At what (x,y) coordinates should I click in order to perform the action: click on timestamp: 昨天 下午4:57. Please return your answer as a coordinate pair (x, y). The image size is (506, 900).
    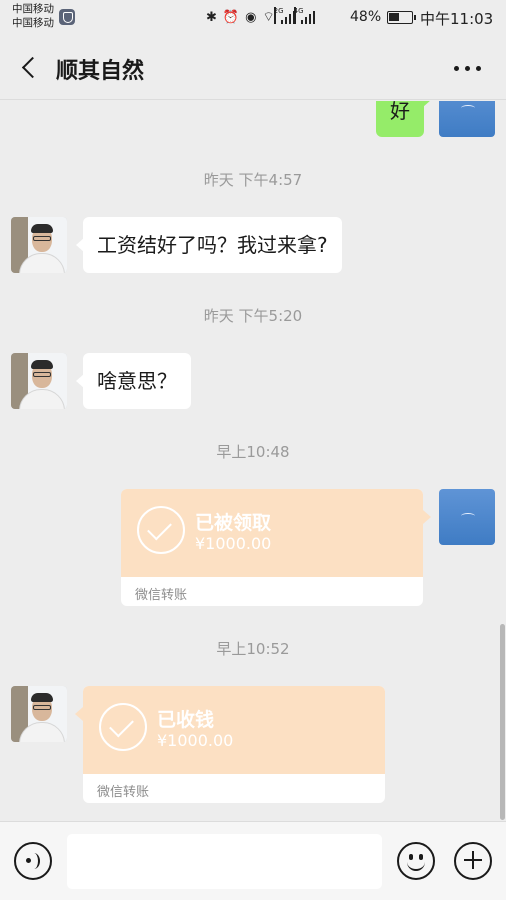
    Looking at the image, I should click on (253, 180).